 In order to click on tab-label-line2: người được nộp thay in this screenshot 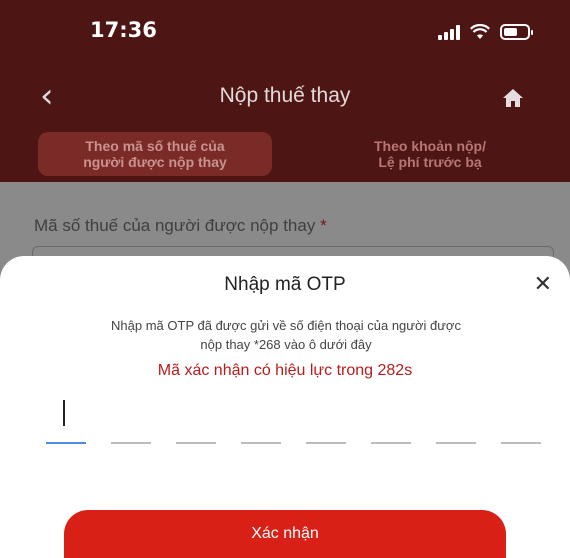, I will do `click(155, 162)`.